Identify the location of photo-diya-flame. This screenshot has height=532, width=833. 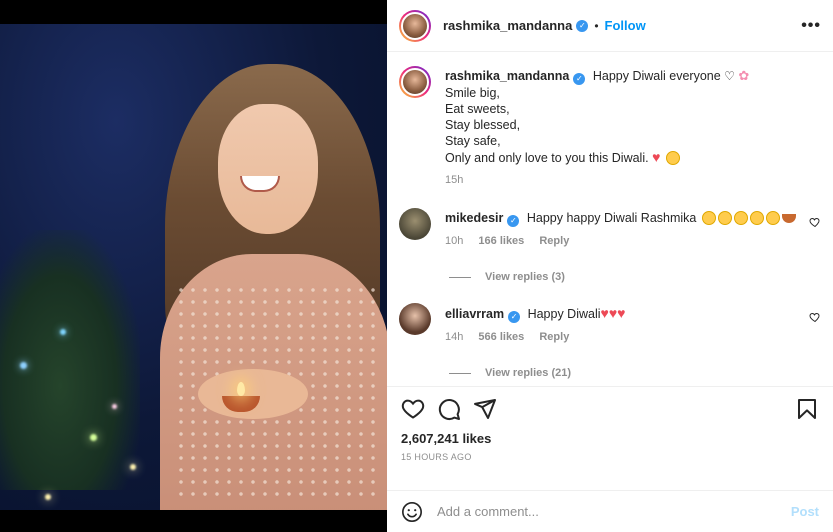
(241, 389).